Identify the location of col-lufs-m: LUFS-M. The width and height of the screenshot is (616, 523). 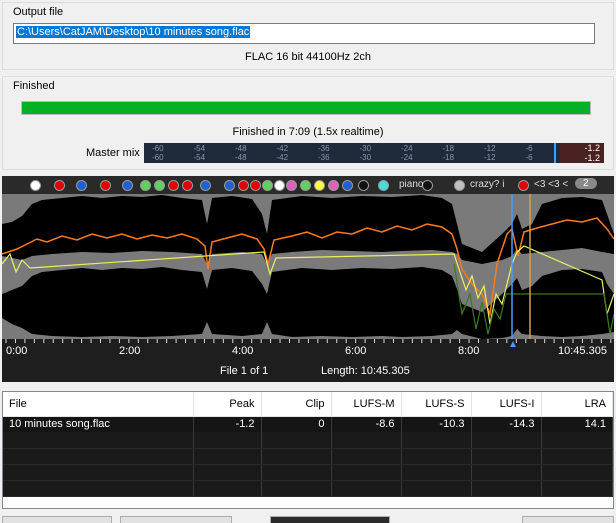
(366, 404).